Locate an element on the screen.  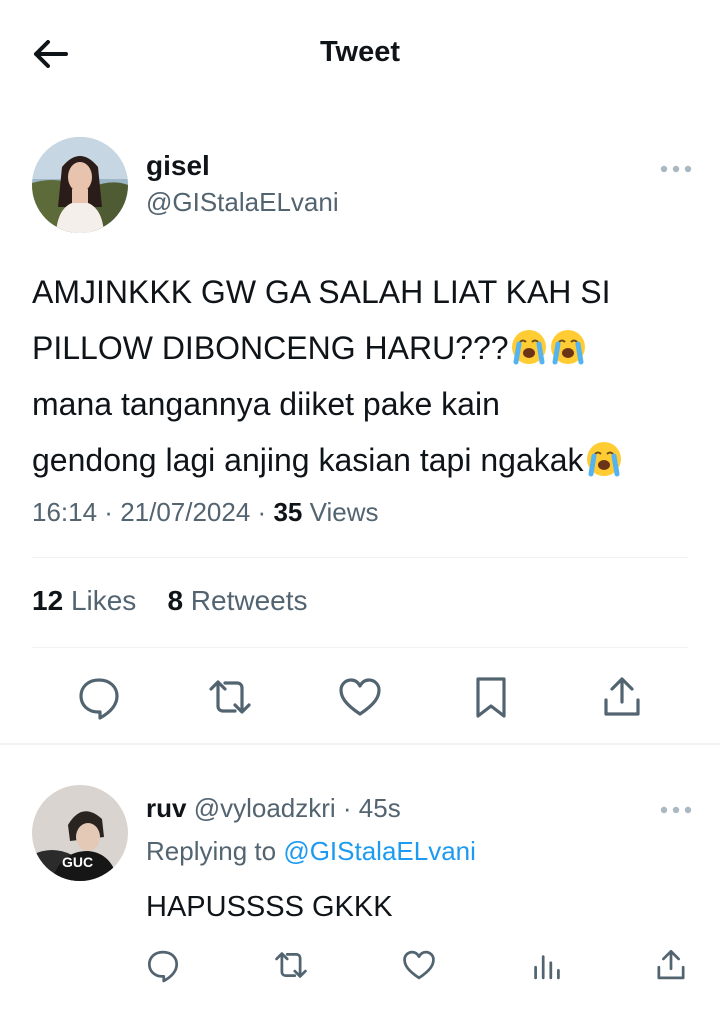
retweets-label: Retweets is located at coordinates (249, 600).